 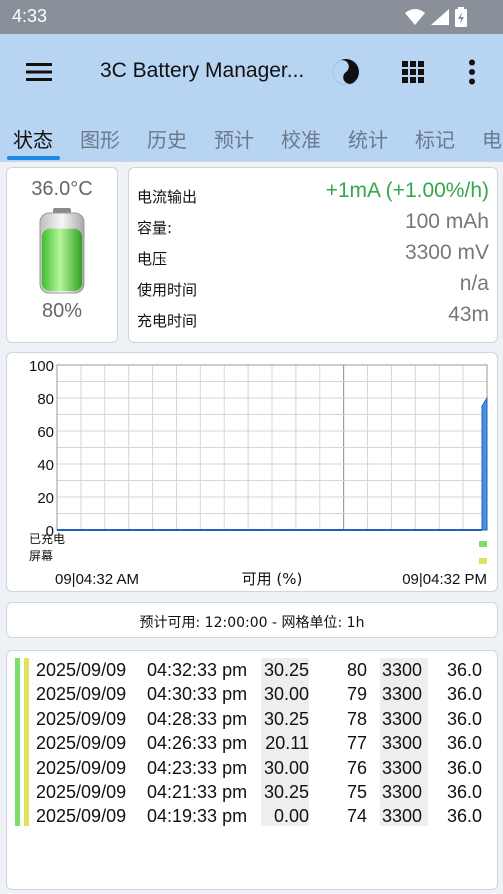 What do you see at coordinates (197, 816) in the screenshot?
I see `log-time: 04:19:33 pm` at bounding box center [197, 816].